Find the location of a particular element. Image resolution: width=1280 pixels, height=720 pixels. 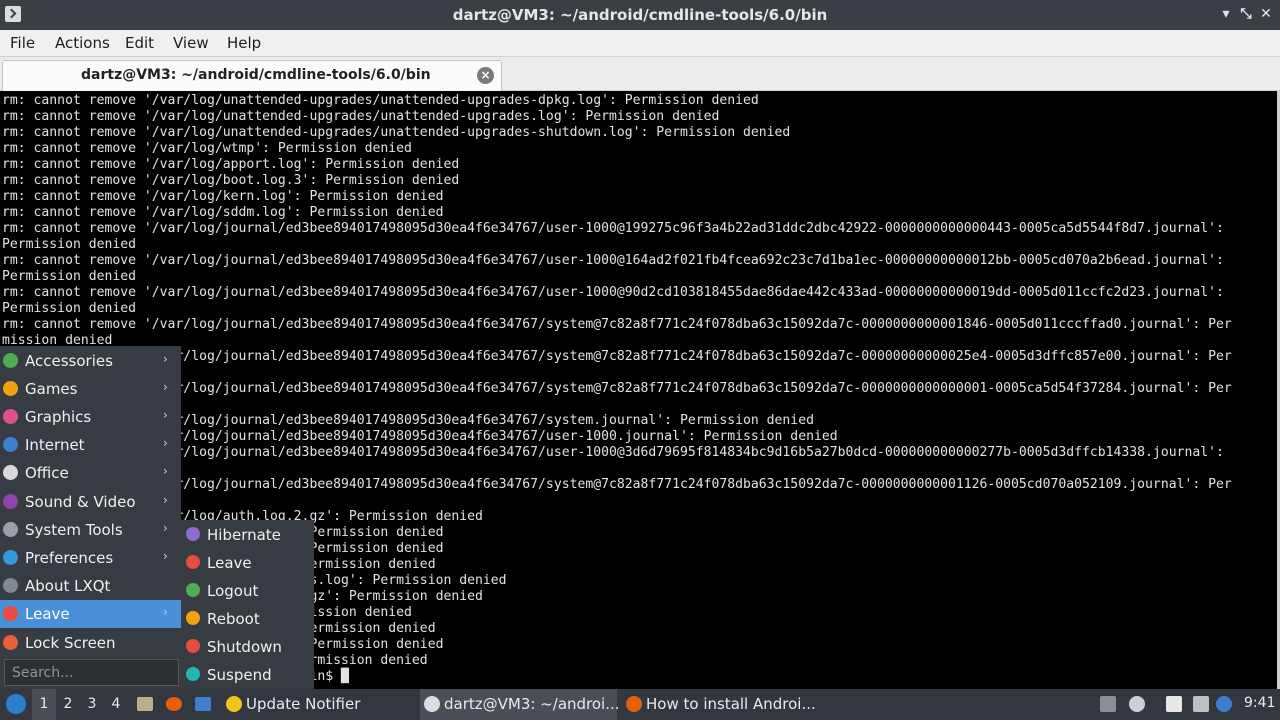

start-menu-item: About LXQt is located at coordinates (90, 586).